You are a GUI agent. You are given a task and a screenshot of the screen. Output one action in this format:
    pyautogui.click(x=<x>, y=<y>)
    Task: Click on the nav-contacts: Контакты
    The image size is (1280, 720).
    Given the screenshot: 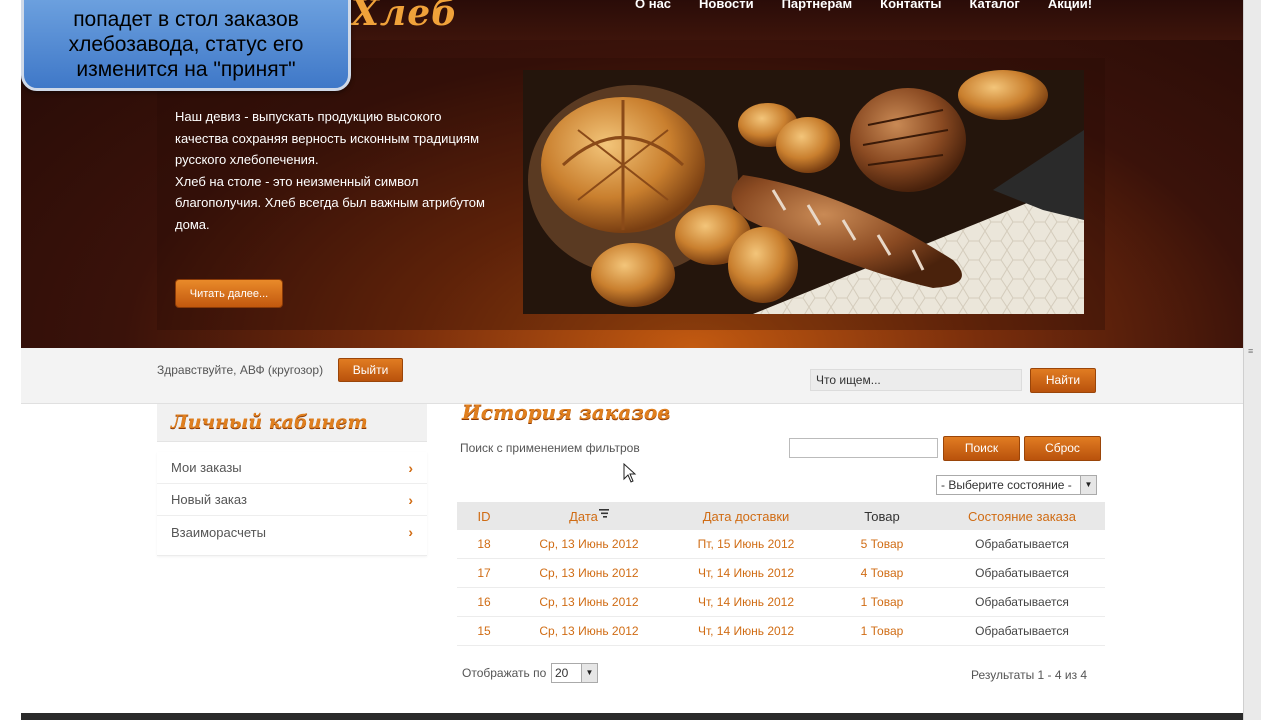 What is the action you would take?
    pyautogui.click(x=910, y=5)
    